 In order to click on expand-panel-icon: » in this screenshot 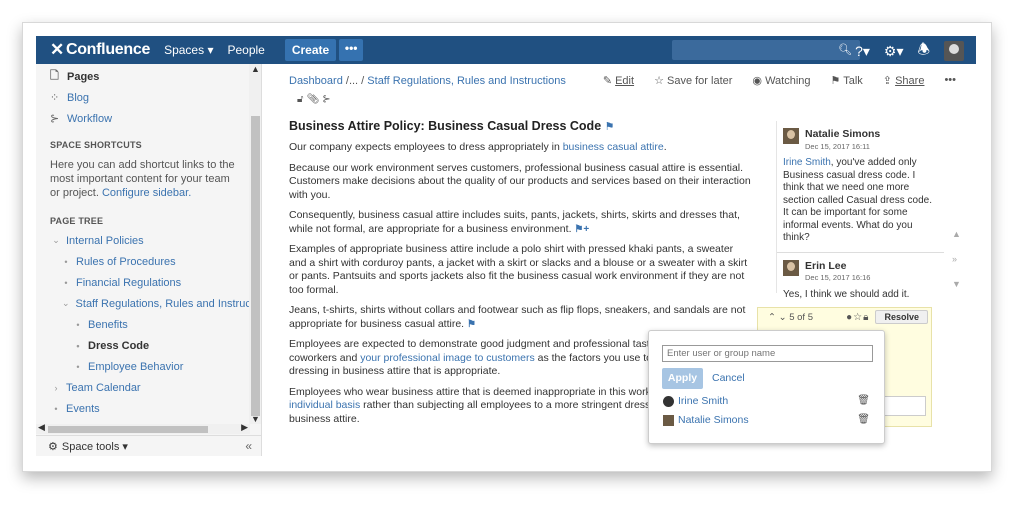, I will do `click(956, 259)`.